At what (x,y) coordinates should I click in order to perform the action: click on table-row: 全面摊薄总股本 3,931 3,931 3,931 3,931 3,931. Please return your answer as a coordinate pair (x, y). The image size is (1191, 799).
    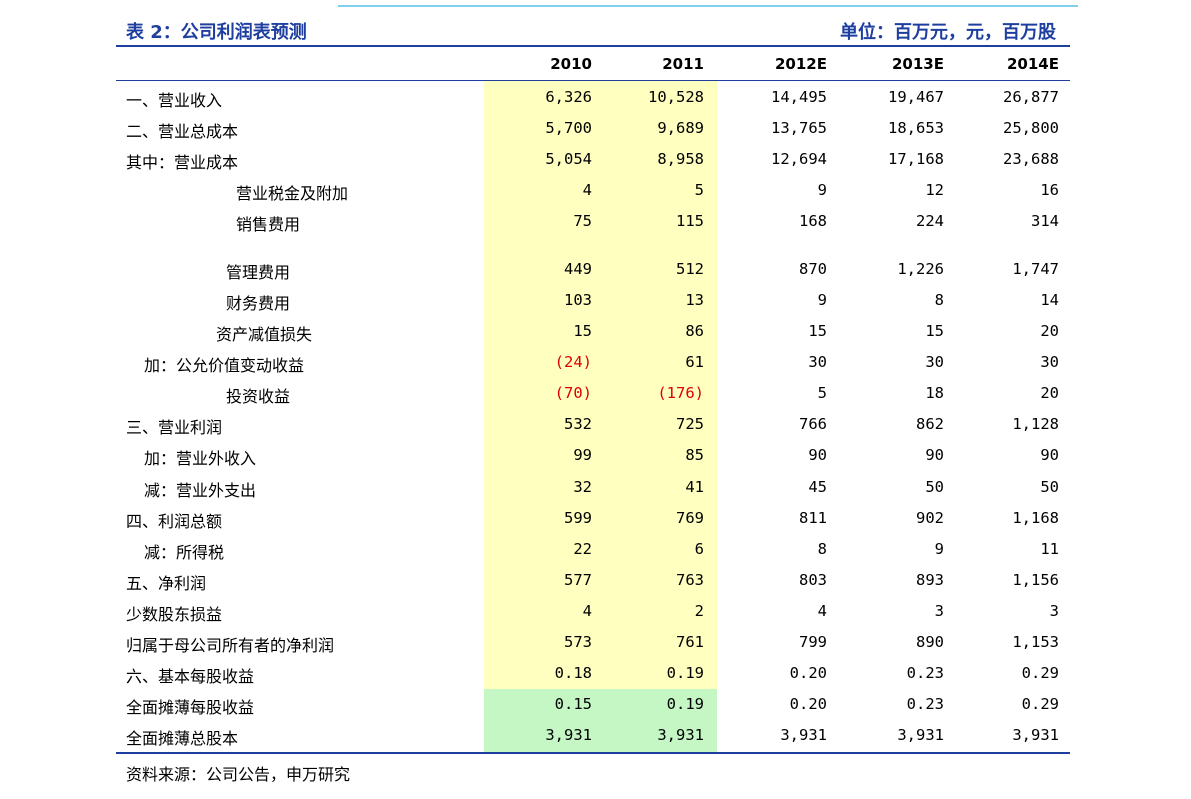
    Looking at the image, I should click on (595, 736).